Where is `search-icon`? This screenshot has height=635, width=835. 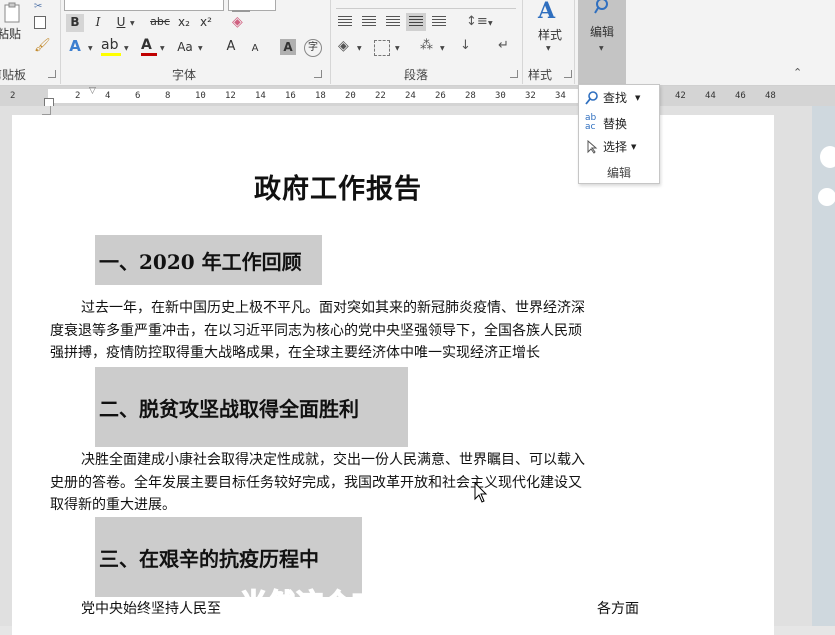
search-icon is located at coordinates (601, 7).